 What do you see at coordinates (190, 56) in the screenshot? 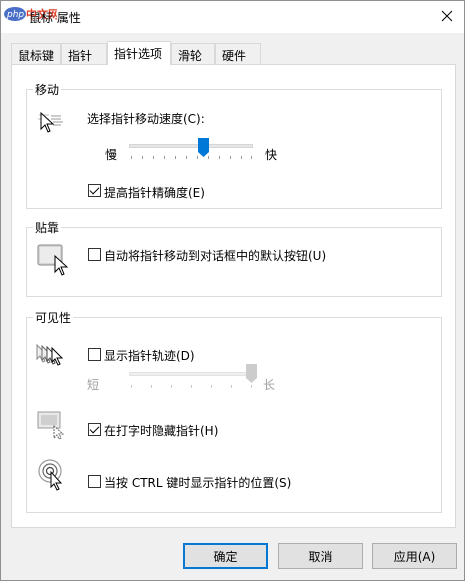
I see `tab-label: 滑轮` at bounding box center [190, 56].